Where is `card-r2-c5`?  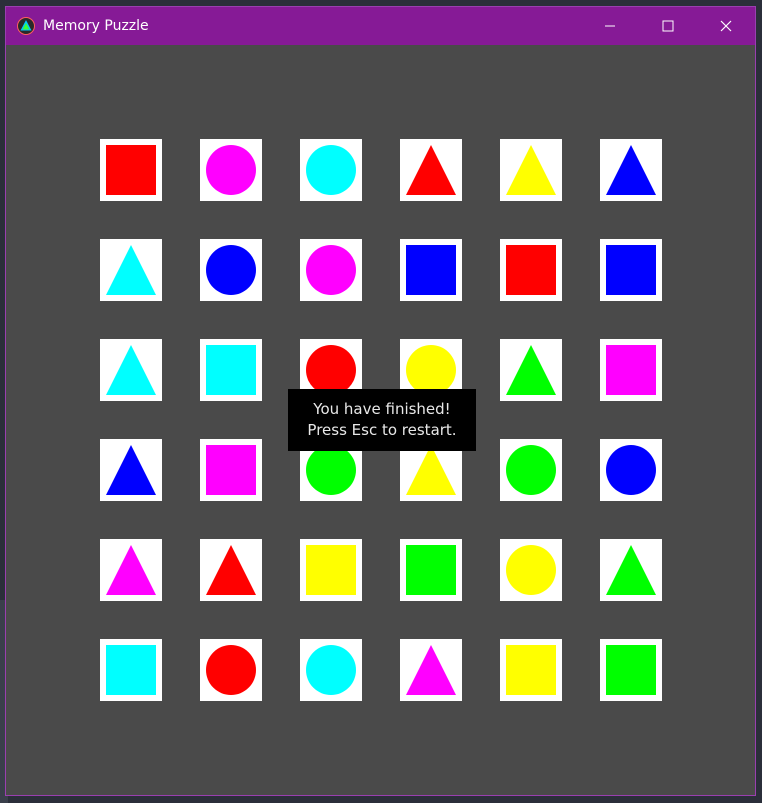
card-r2-c5 is located at coordinates (531, 270).